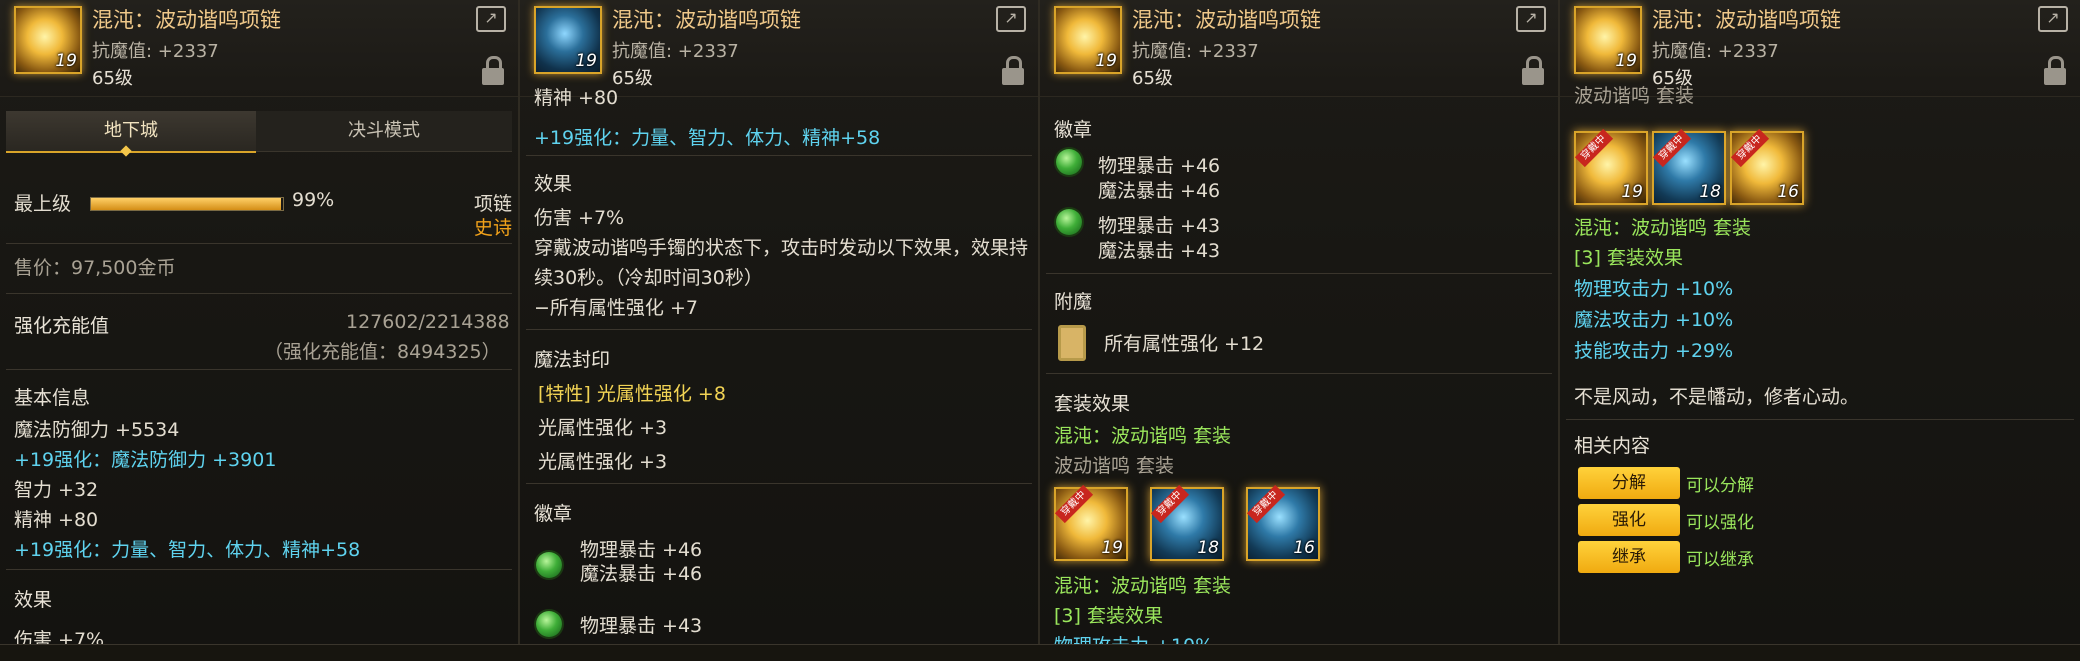  What do you see at coordinates (553, 514) in the screenshot?
I see `emblem-title: 徽章` at bounding box center [553, 514].